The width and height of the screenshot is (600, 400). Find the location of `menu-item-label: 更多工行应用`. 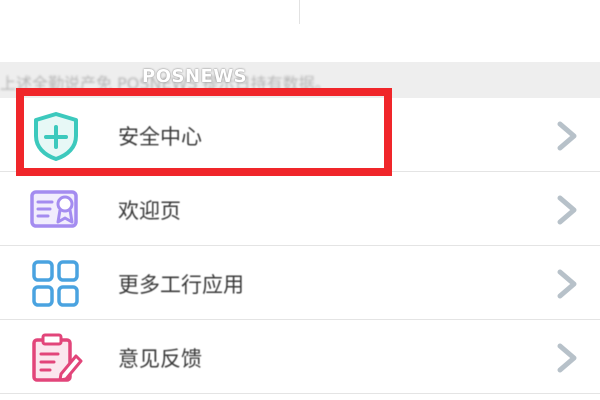

menu-item-label: 更多工行应用 is located at coordinates (181, 285).